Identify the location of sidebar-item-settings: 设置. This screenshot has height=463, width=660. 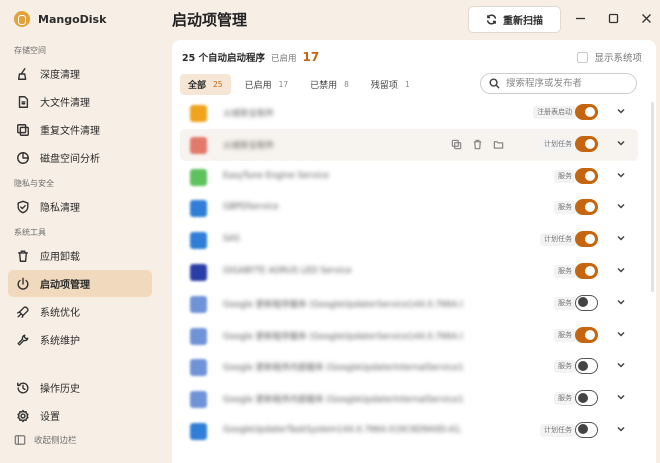
(80, 415).